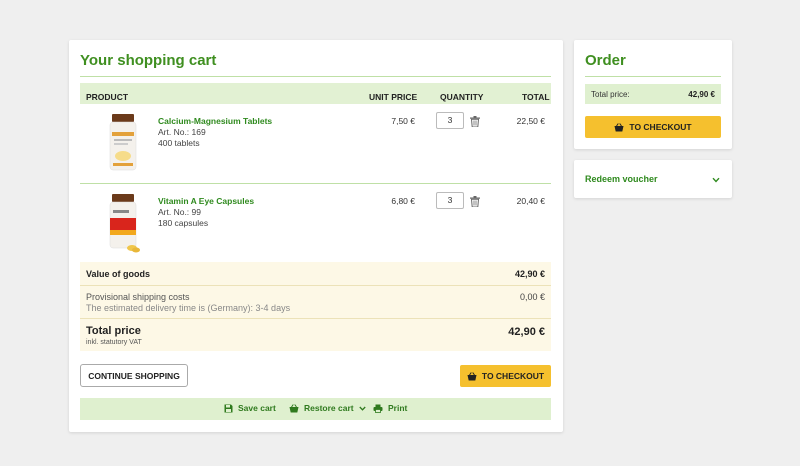 This screenshot has height=466, width=800. I want to click on redeem-voucher-toggle: Redeem voucher, so click(653, 179).